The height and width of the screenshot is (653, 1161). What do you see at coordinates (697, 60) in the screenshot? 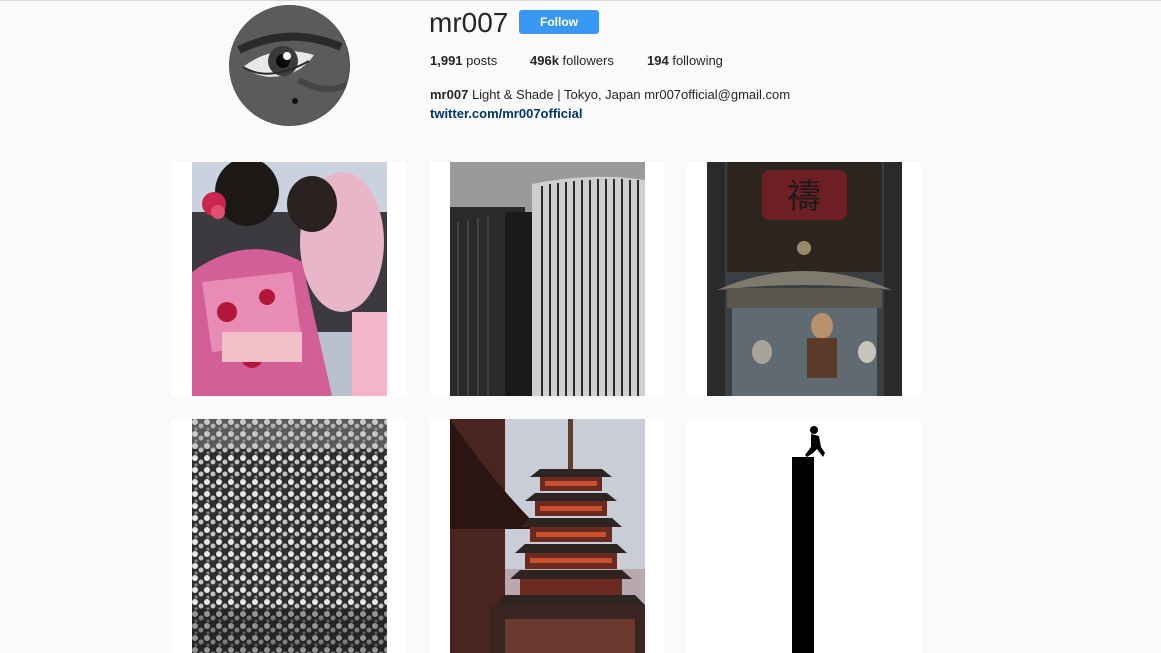
I see `following-label: following` at bounding box center [697, 60].